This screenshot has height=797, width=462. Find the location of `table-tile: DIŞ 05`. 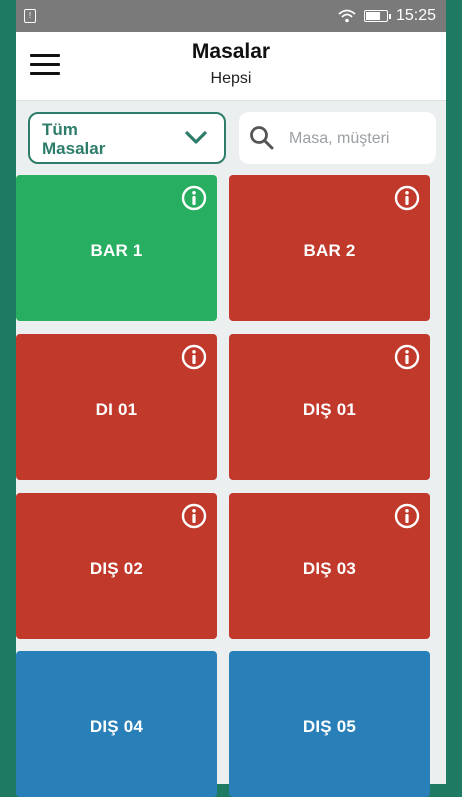

table-tile: DIŞ 05 is located at coordinates (329, 724).